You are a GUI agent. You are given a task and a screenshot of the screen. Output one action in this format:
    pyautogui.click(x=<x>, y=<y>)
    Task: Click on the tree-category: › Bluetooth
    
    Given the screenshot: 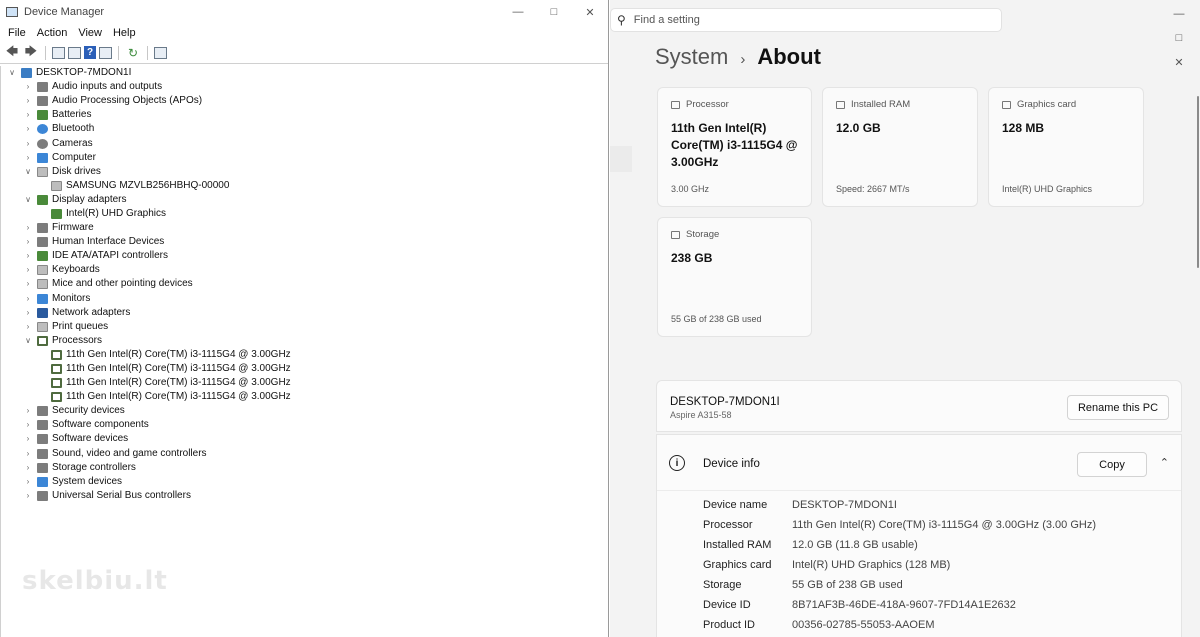 What is the action you would take?
    pyautogui.click(x=304, y=129)
    